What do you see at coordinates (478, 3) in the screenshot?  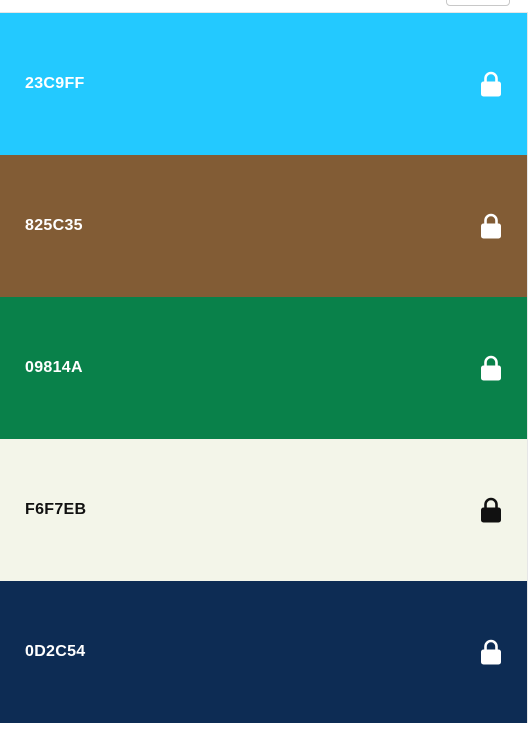 I see `toolbar-button` at bounding box center [478, 3].